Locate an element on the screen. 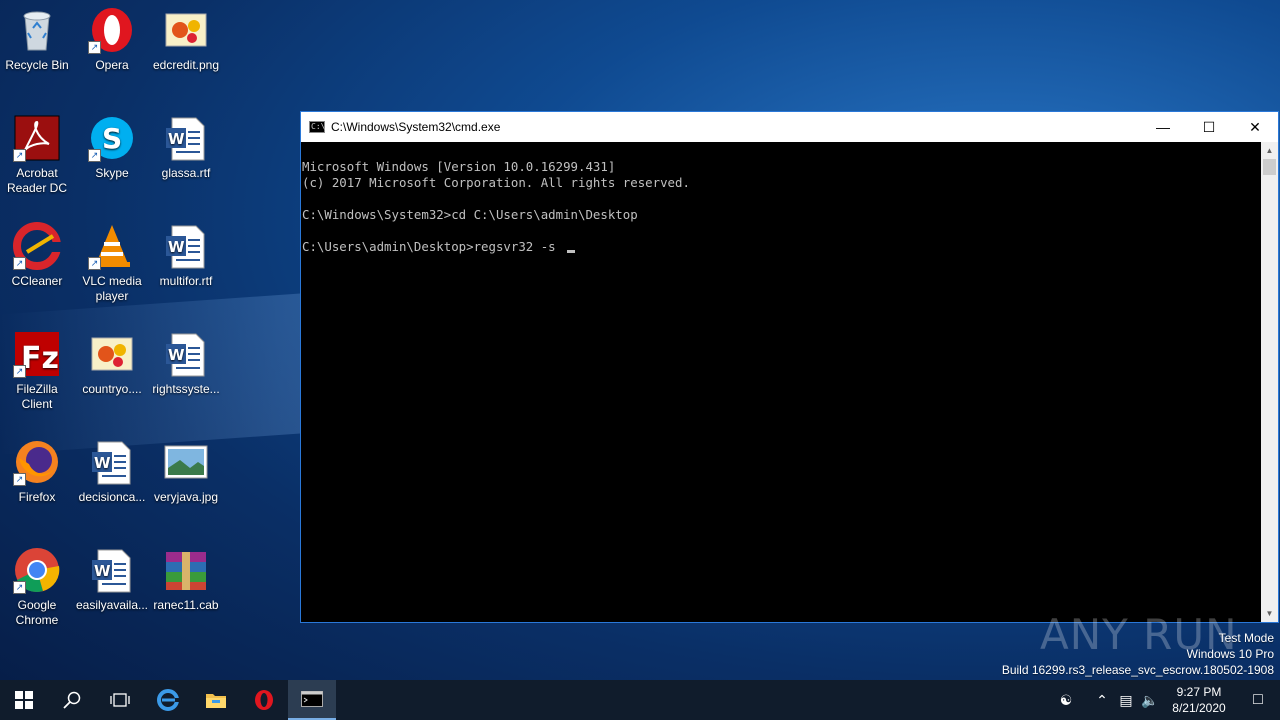  acrobat-icon: ↗ is located at coordinates (37, 138).